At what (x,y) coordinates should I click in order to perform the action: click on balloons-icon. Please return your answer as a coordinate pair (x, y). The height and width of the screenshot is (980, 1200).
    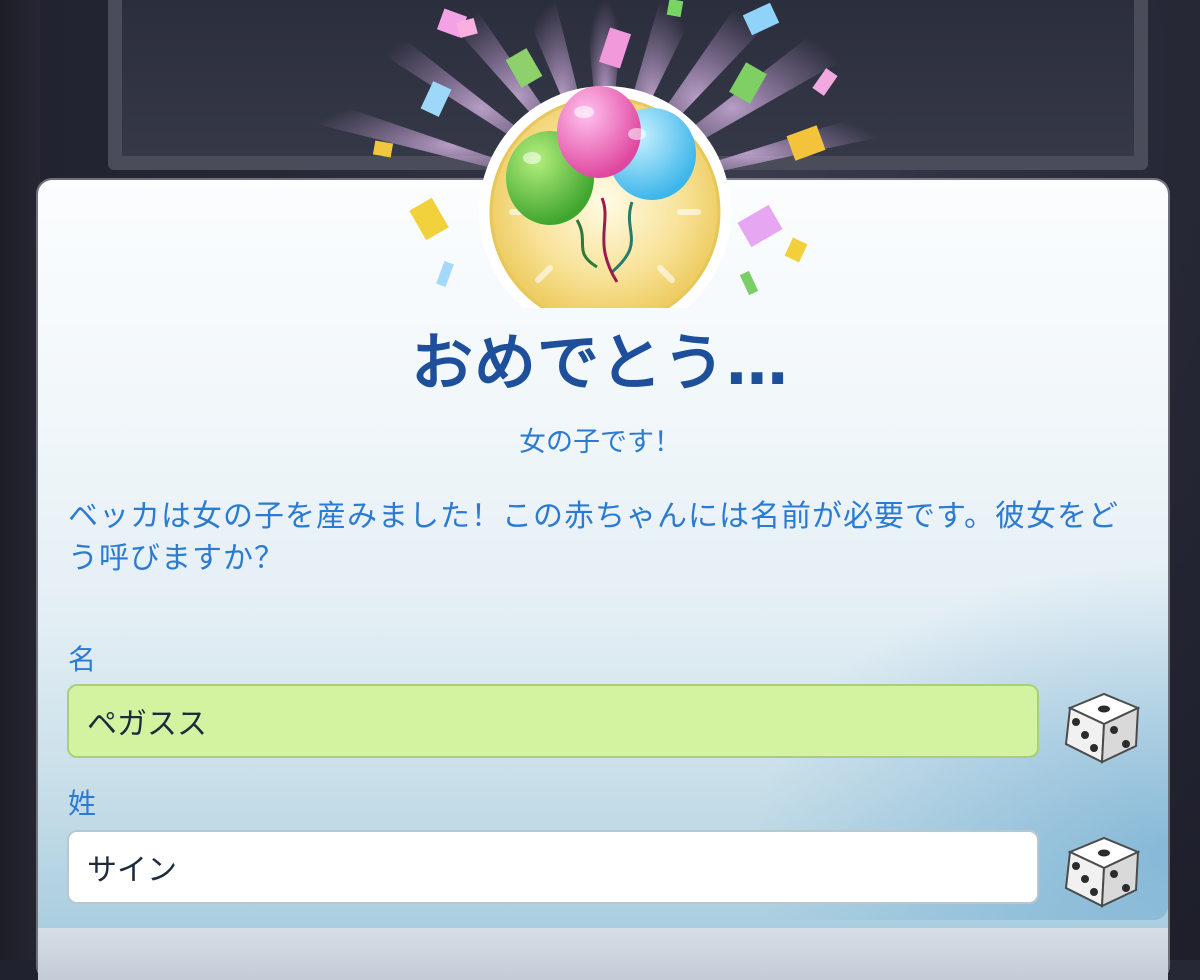
    Looking at the image, I should click on (605, 197).